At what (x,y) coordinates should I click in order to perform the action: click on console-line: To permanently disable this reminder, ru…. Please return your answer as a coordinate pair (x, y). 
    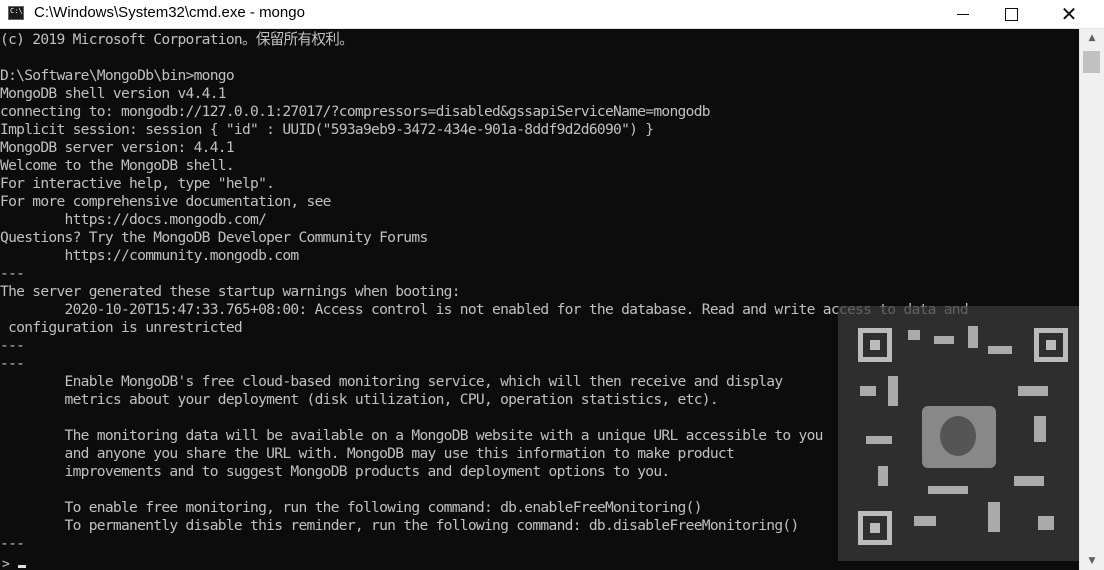
    Looking at the image, I should click on (400, 525).